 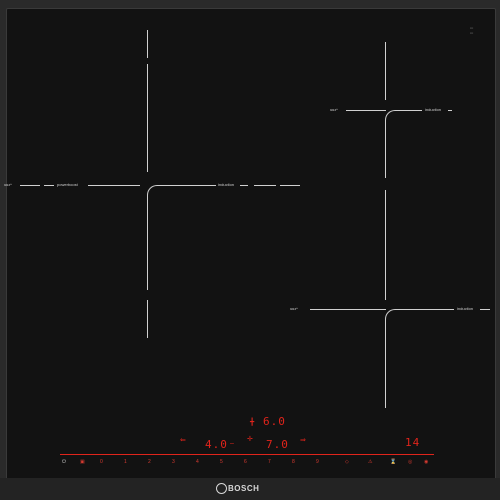 What do you see at coordinates (183, 440) in the screenshot?
I see `left-arrow-icon: ⇐` at bounding box center [183, 440].